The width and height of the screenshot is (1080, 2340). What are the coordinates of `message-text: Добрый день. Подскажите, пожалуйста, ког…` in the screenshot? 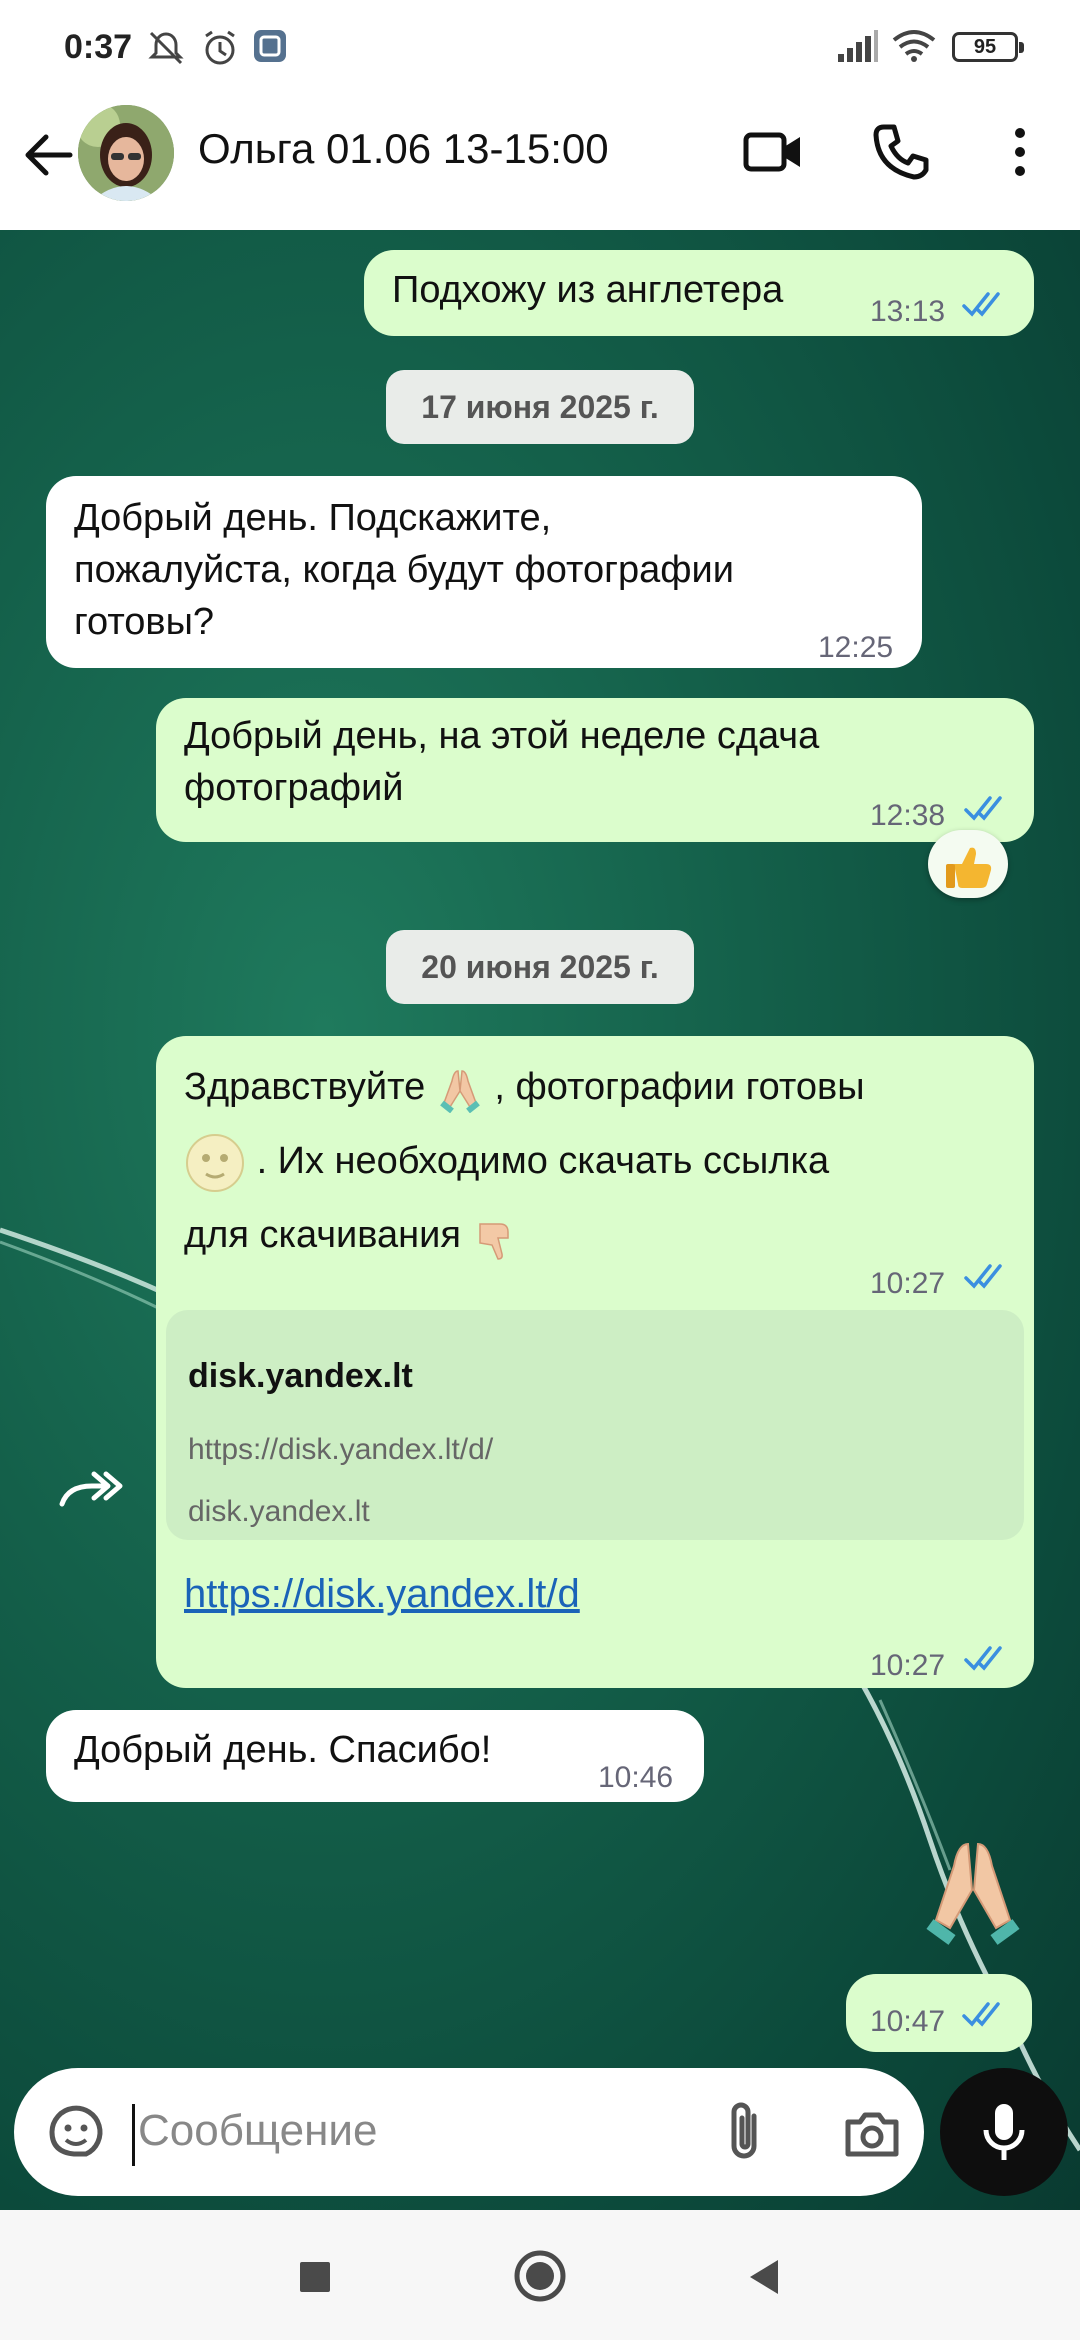 It's located at (404, 570).